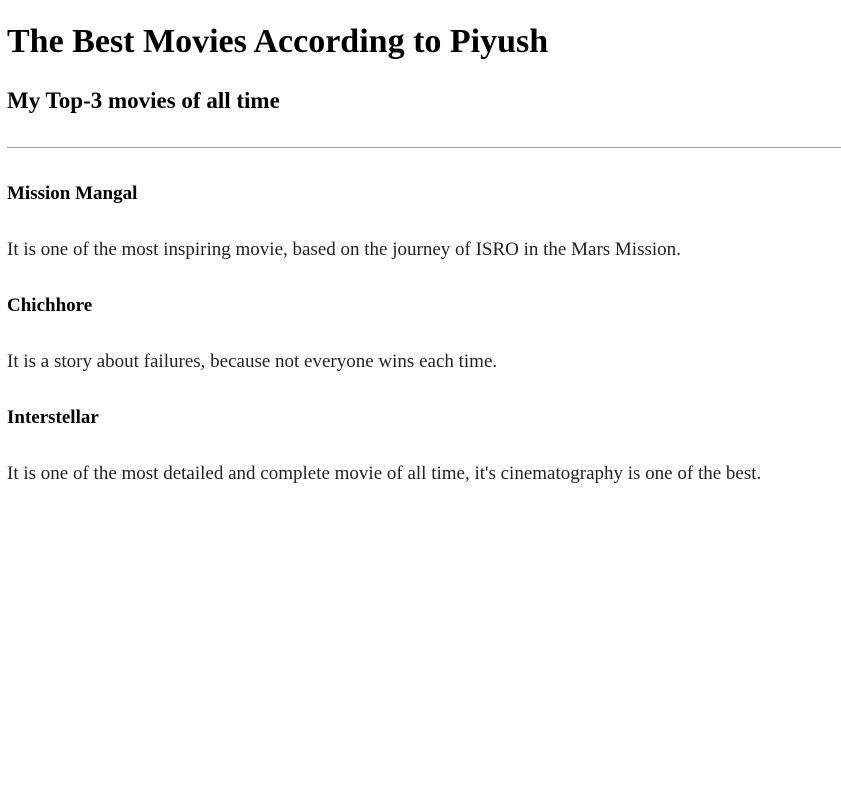 The image size is (841, 806). Describe the element at coordinates (53, 417) in the screenshot. I see `movie-title: Interstellar` at that location.